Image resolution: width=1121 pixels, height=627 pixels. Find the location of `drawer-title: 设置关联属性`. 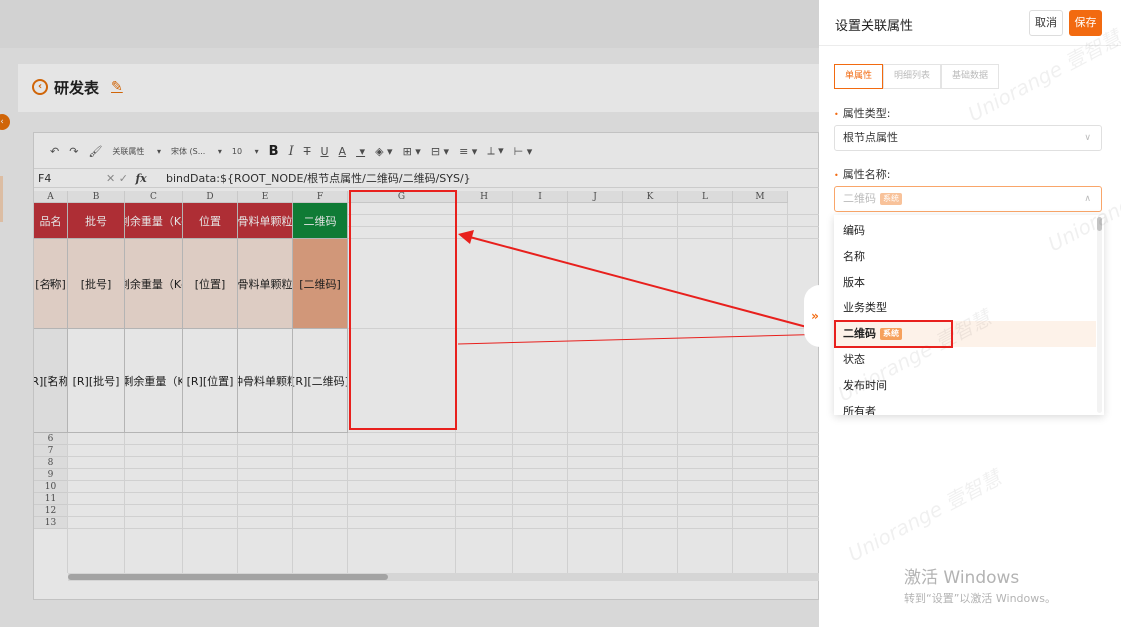

drawer-title: 设置关联属性 is located at coordinates (874, 26).